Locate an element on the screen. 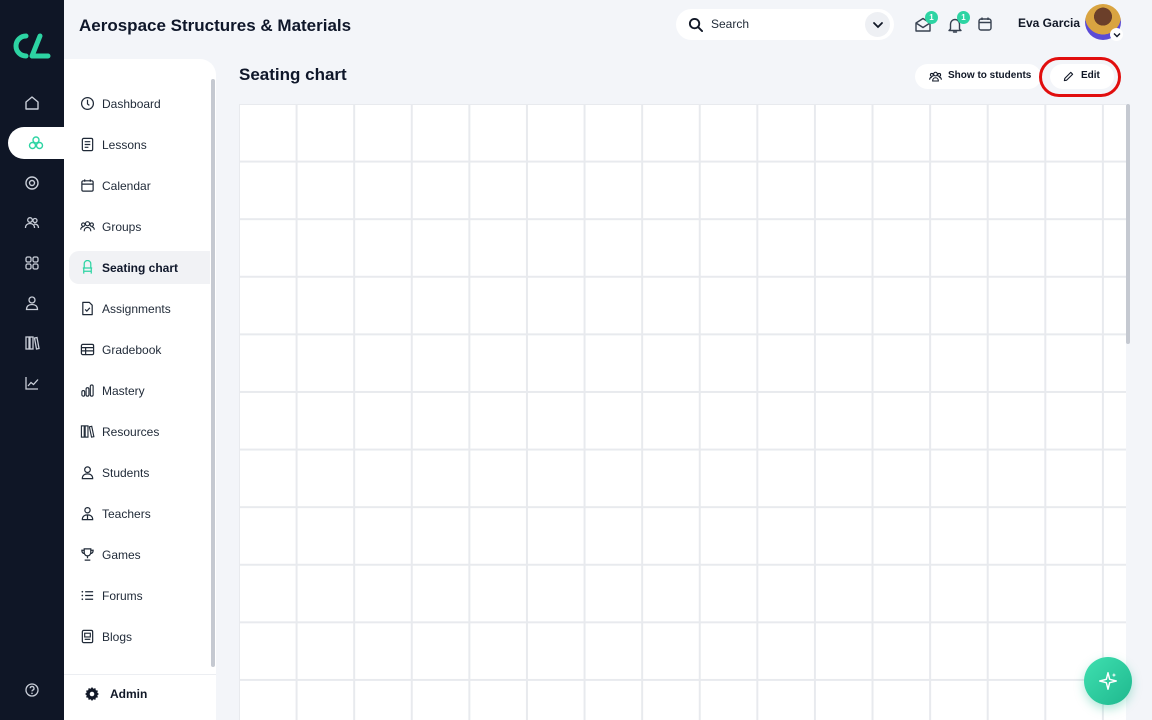  sidebar-item-label: Assignments is located at coordinates (136, 308).